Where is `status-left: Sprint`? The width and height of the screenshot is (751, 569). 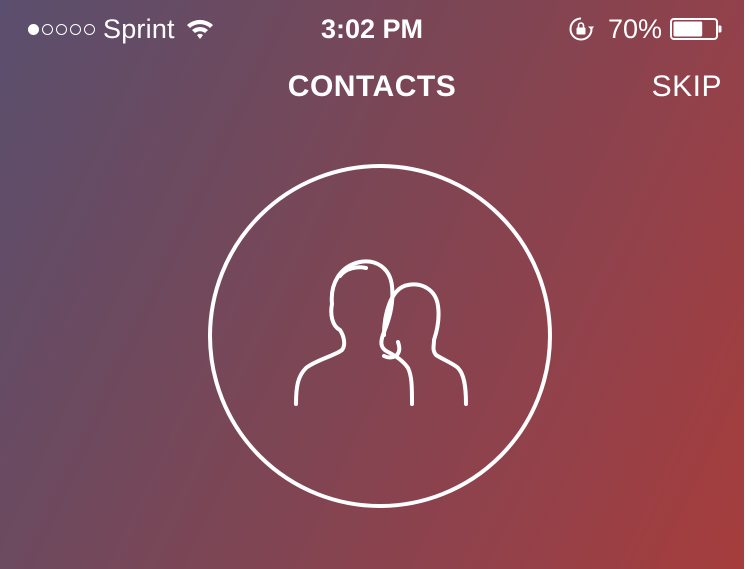
status-left: Sprint is located at coordinates (121, 29).